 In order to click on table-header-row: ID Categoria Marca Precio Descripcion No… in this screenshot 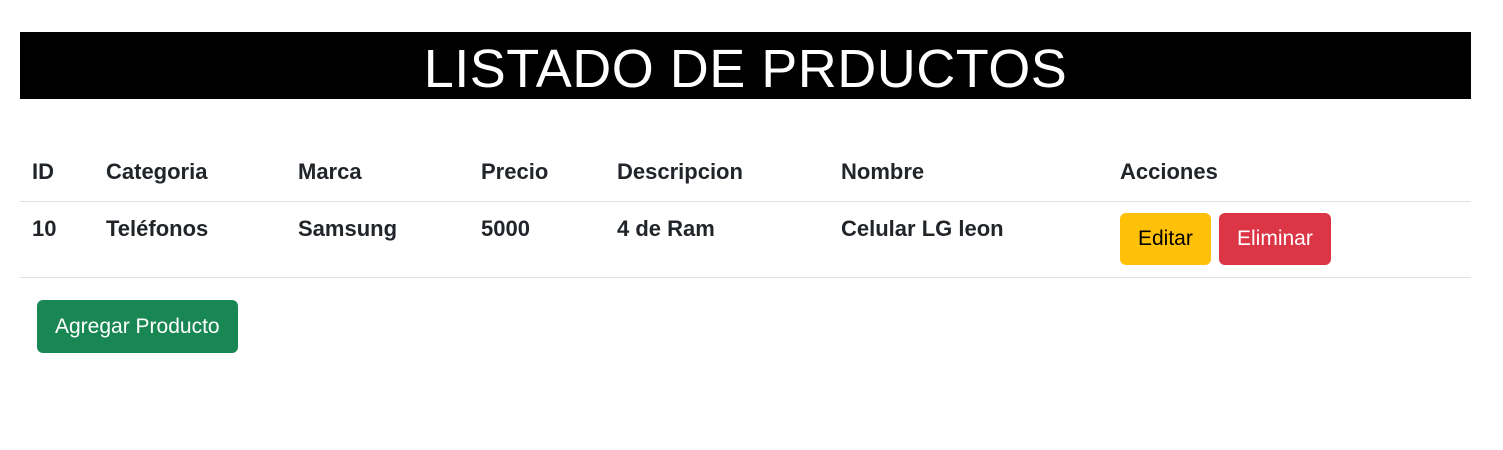, I will do `click(745, 173)`.